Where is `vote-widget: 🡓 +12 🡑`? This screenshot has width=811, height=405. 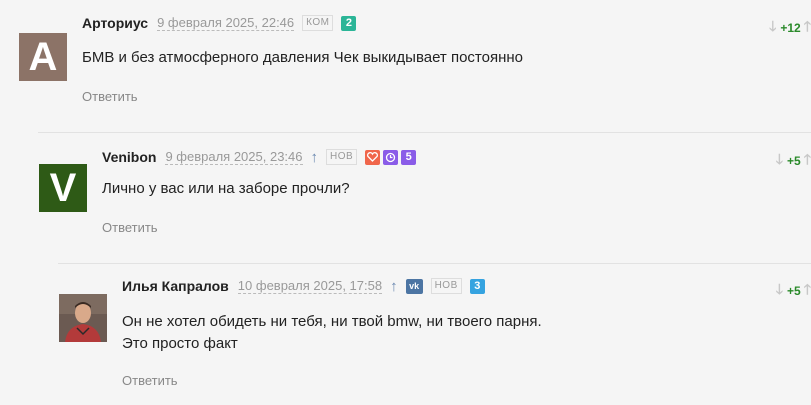 vote-widget: 🡓 +12 🡑 is located at coordinates (790, 28).